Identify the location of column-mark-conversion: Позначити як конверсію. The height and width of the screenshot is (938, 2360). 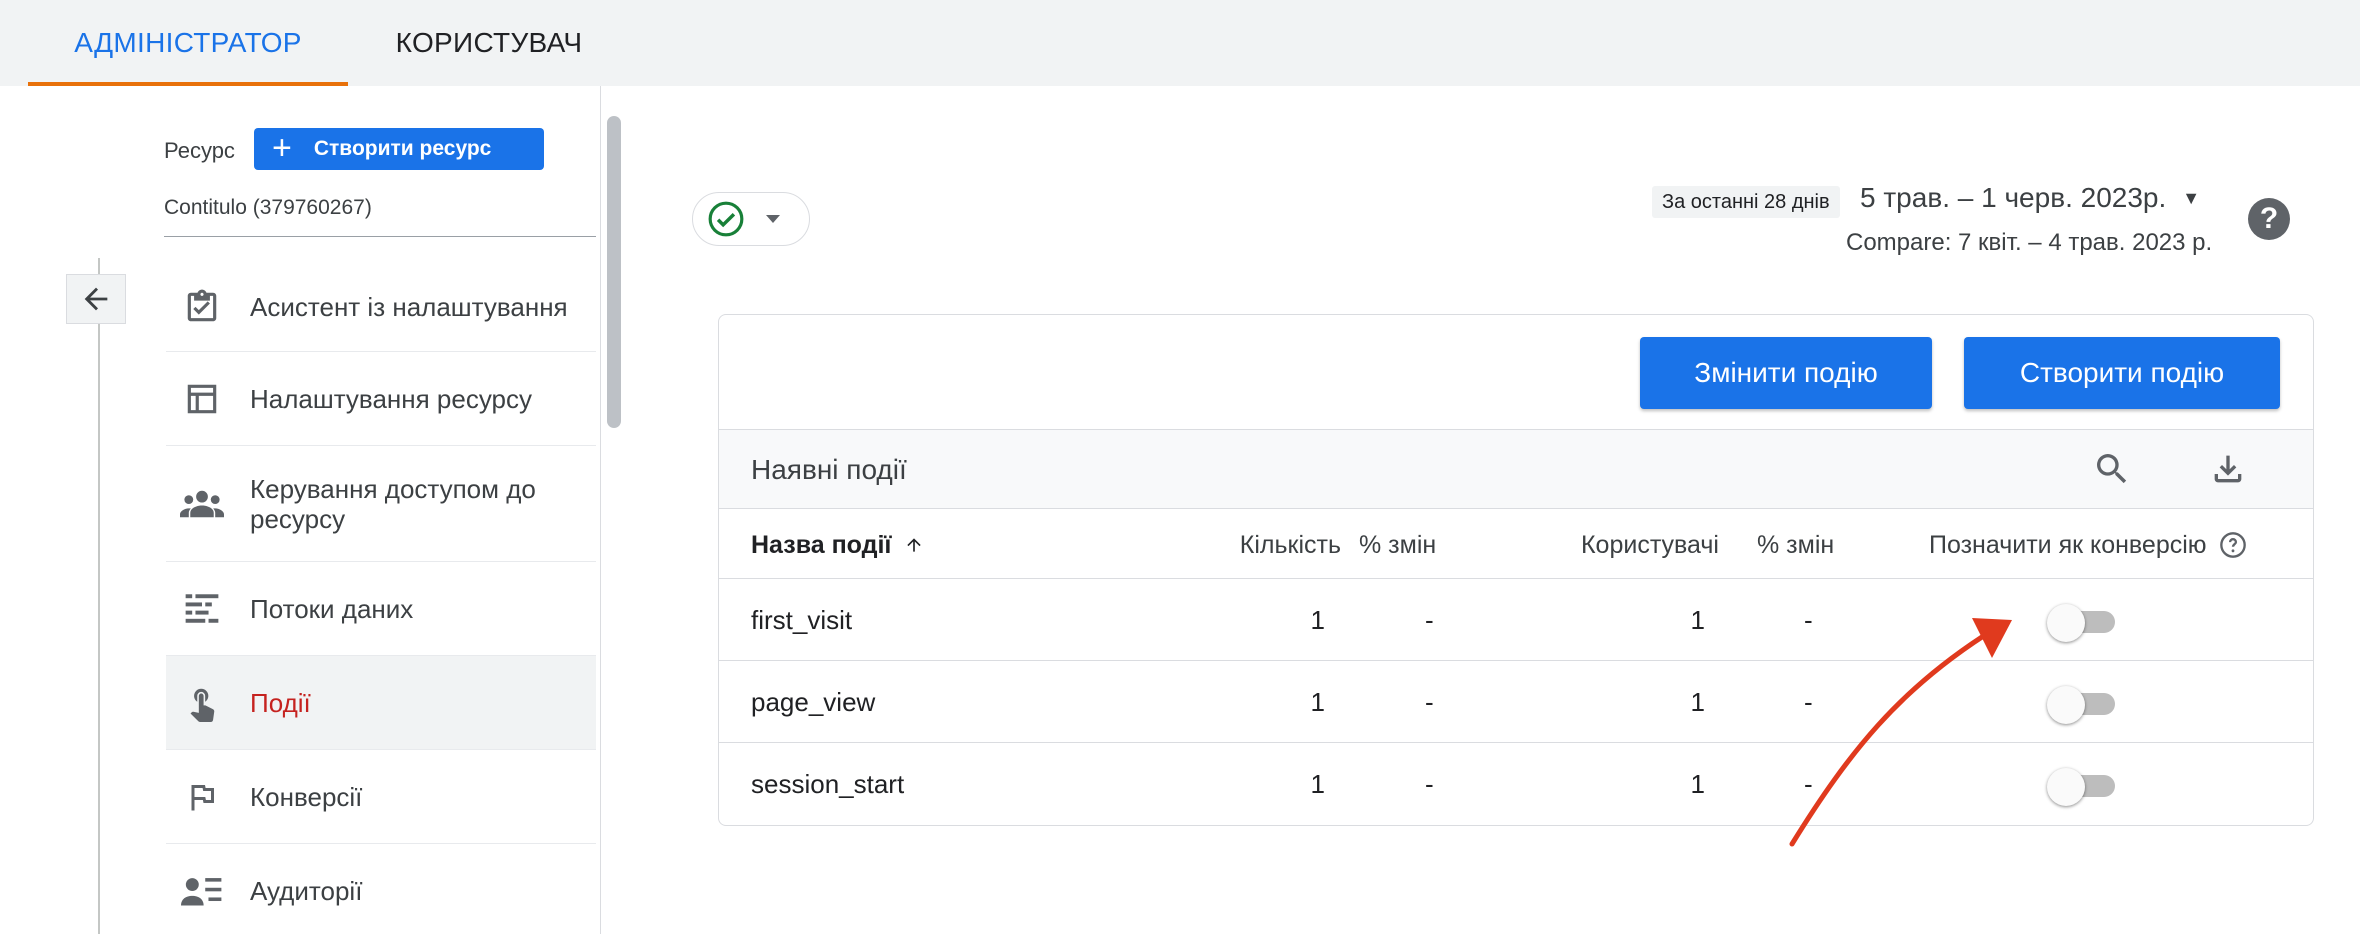
(2088, 545).